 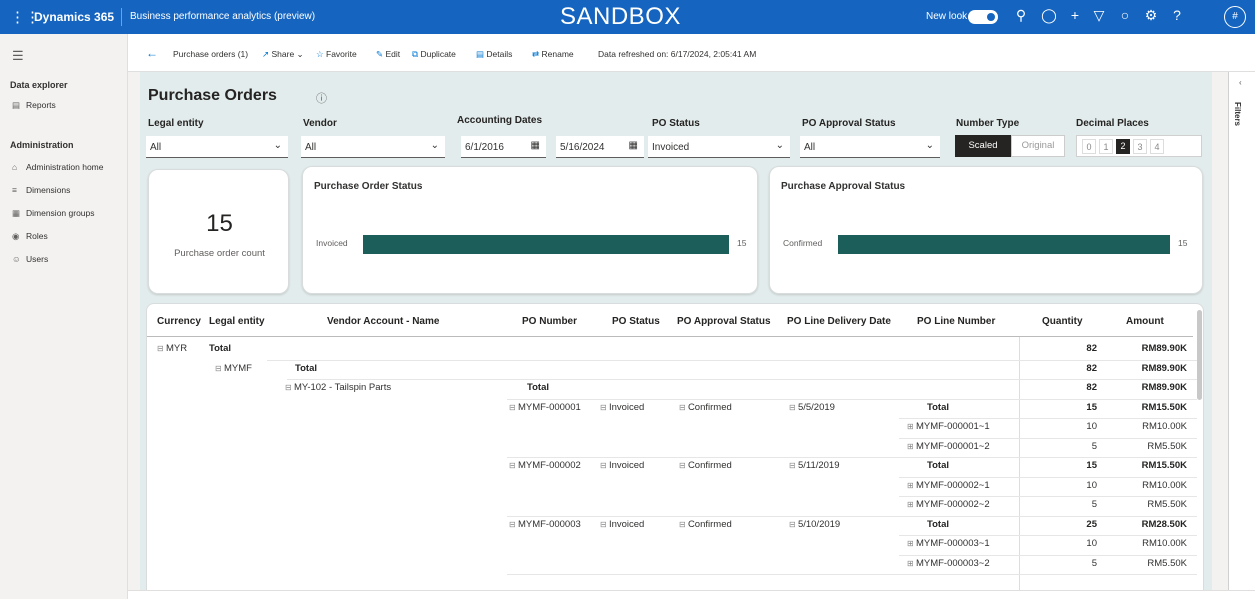 I want to click on edit-button: ✎ Edit, so click(x=388, y=54).